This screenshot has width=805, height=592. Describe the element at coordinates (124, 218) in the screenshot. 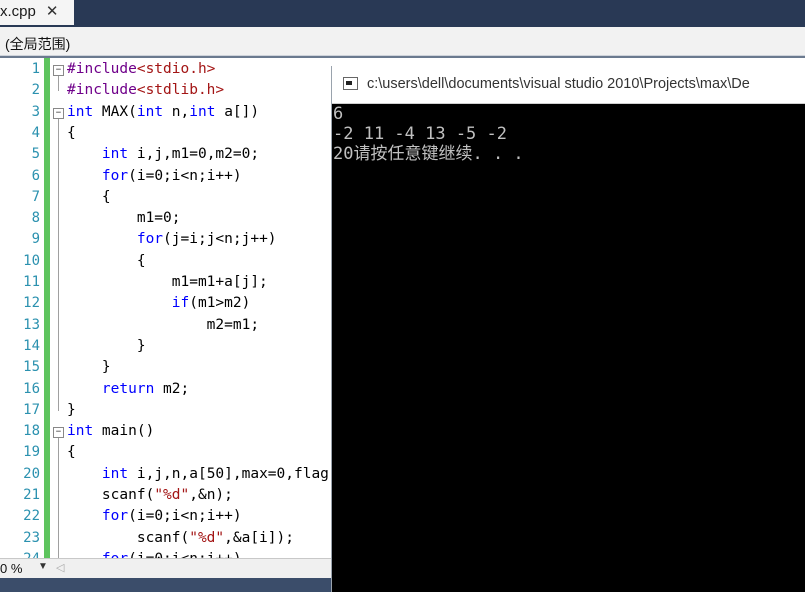

I see `code-line: m1=0;` at that location.